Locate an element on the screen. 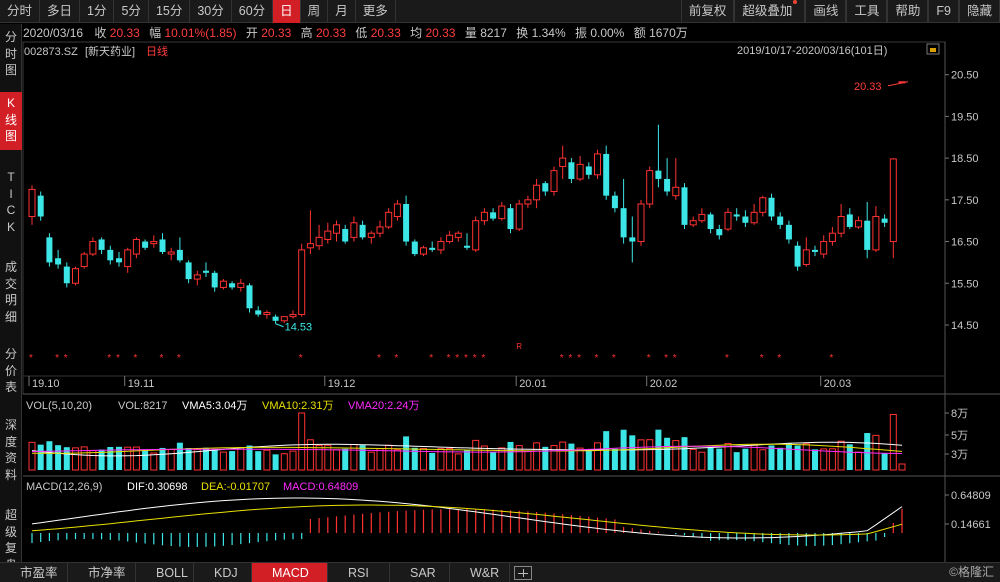 The height and width of the screenshot is (582, 1000). indicator-tab-1: 市净率 is located at coordinates (102, 572).